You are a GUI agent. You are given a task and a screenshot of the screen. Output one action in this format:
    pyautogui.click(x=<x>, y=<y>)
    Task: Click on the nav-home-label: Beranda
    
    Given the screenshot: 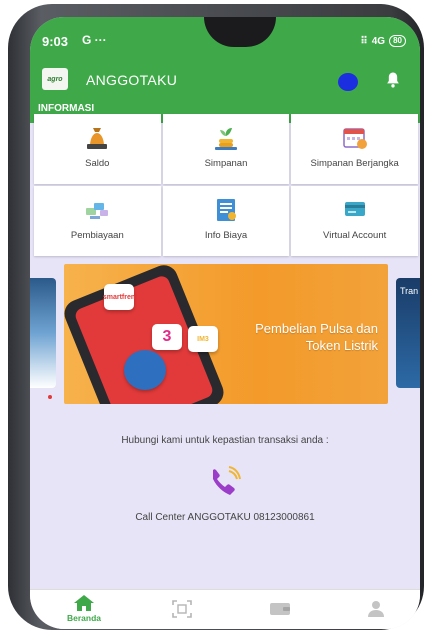 What is the action you would take?
    pyautogui.click(x=83, y=618)
    